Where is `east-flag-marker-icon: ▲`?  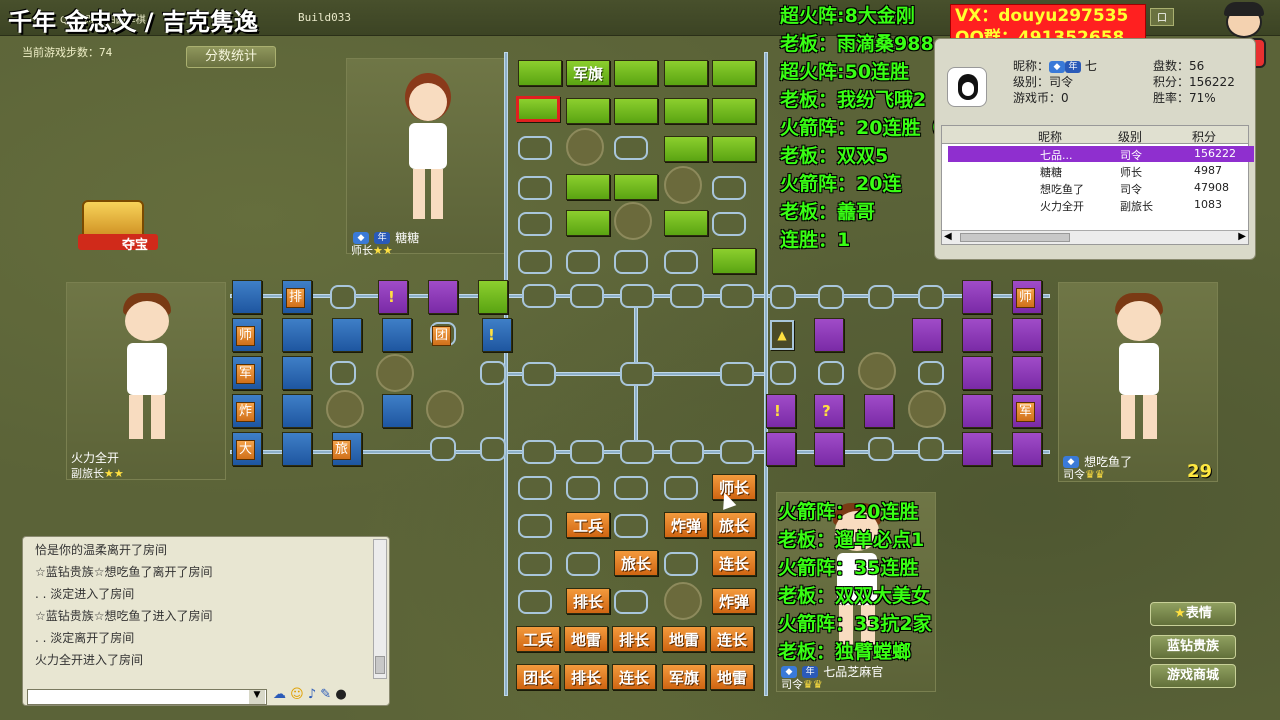 east-flag-marker-icon: ▲ is located at coordinates (782, 335).